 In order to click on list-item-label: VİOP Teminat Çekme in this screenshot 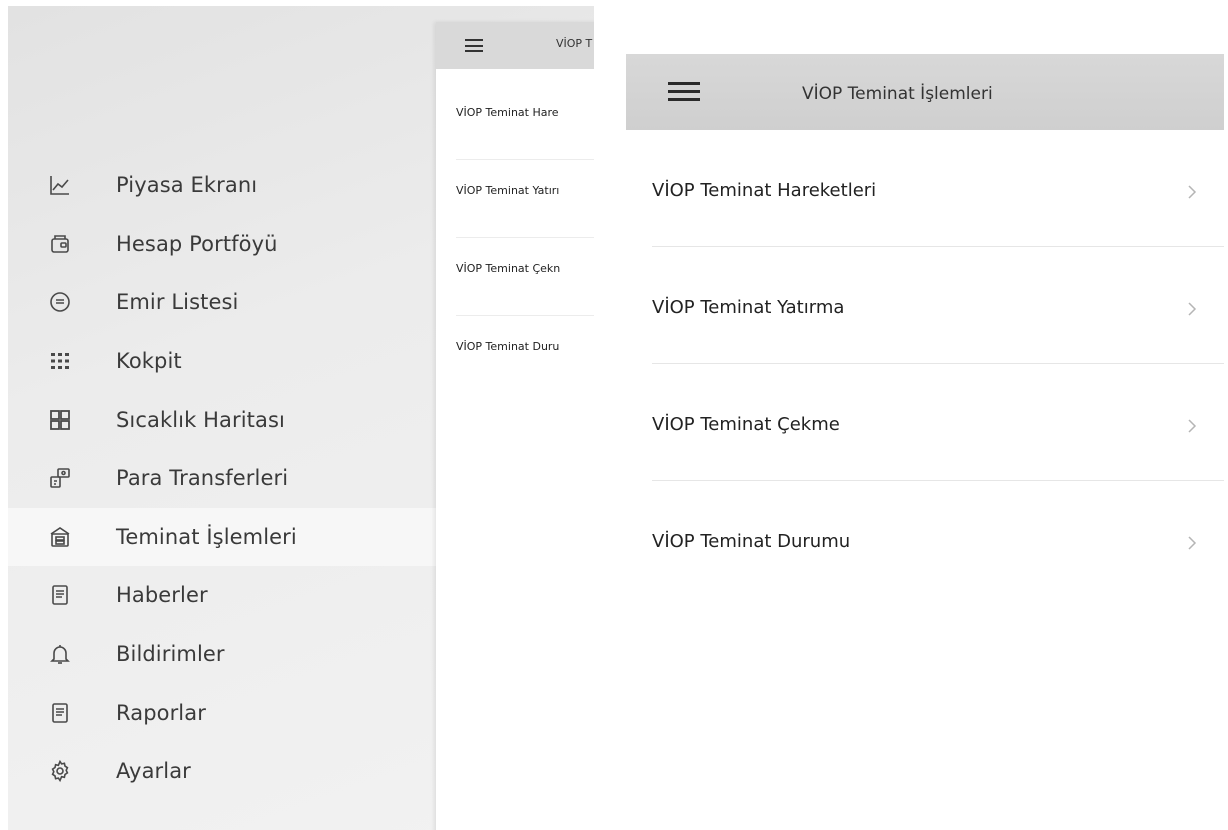, I will do `click(746, 424)`.